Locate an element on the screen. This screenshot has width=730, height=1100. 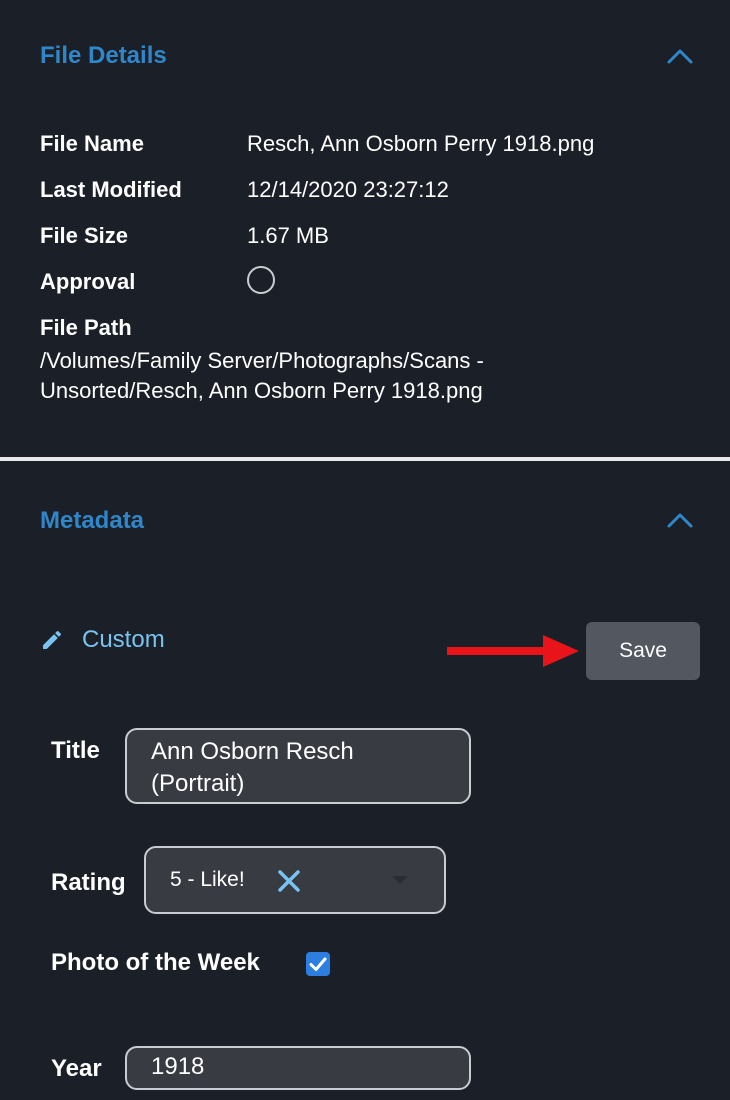
photo-of-week-label: Photo of the Week is located at coordinates (155, 962).